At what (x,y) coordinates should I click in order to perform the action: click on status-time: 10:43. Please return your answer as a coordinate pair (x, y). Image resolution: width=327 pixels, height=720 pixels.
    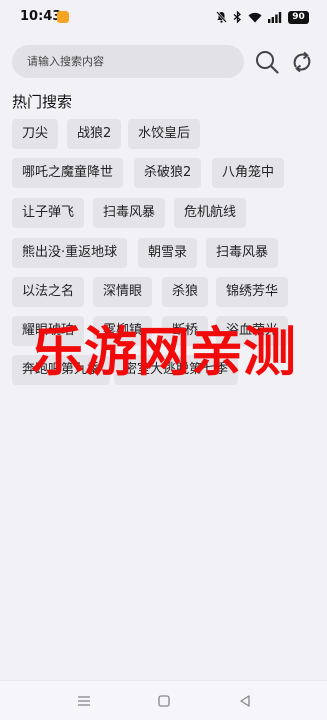
    Looking at the image, I should click on (41, 16).